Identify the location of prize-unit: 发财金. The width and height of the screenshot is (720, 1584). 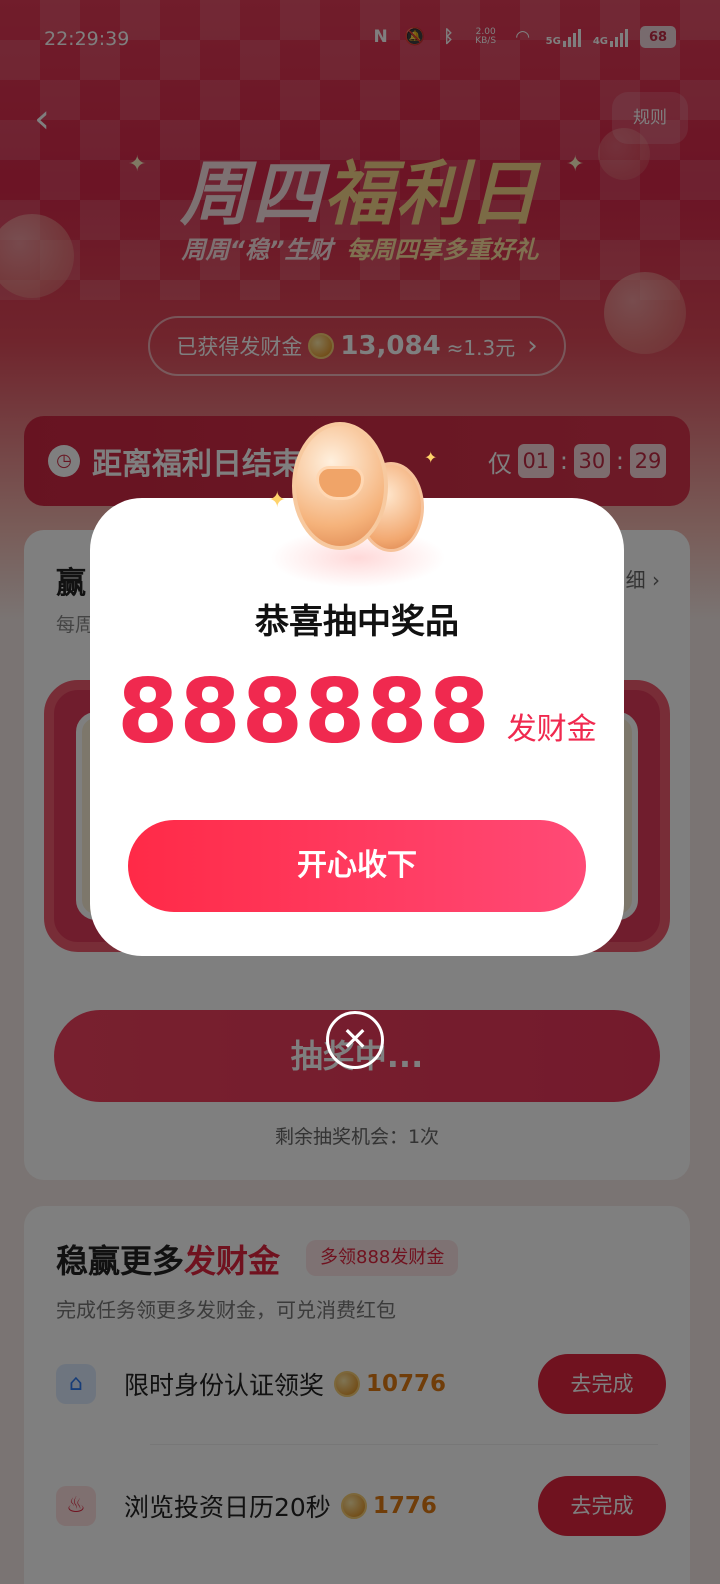
(551, 729).